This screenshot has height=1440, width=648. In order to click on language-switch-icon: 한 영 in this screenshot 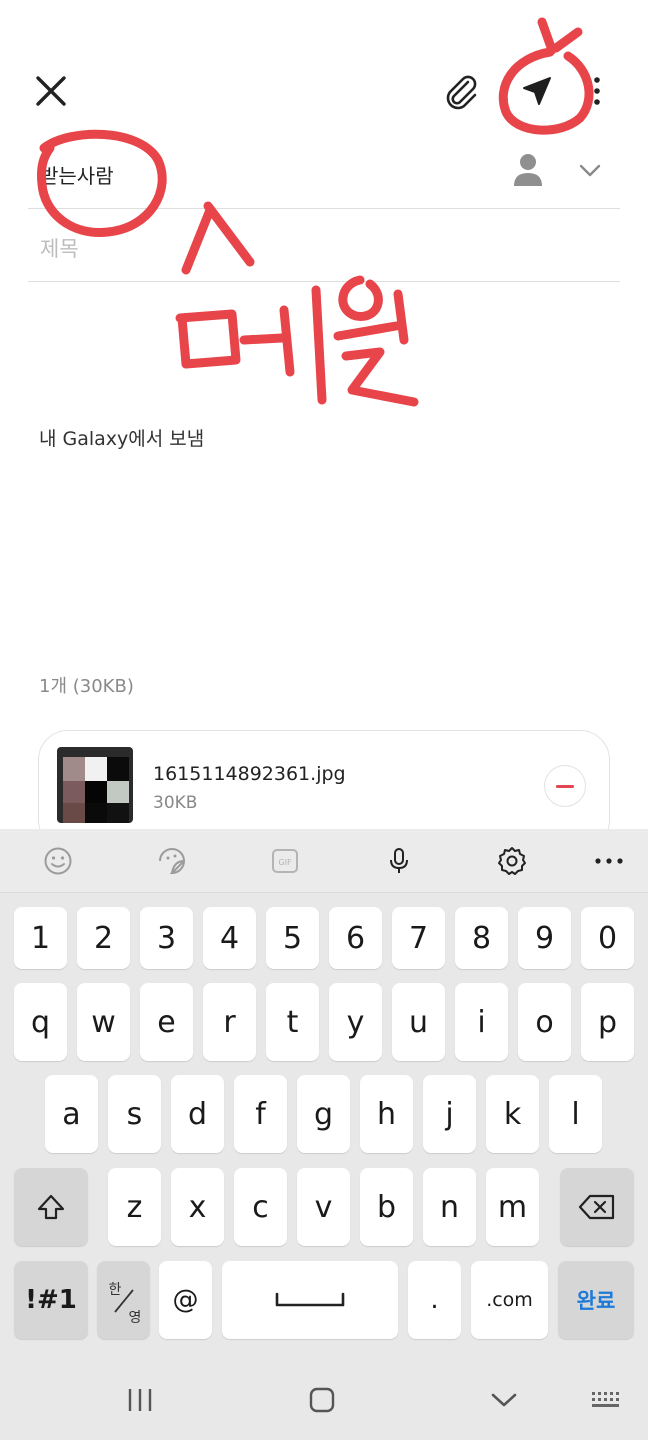, I will do `click(124, 1304)`.